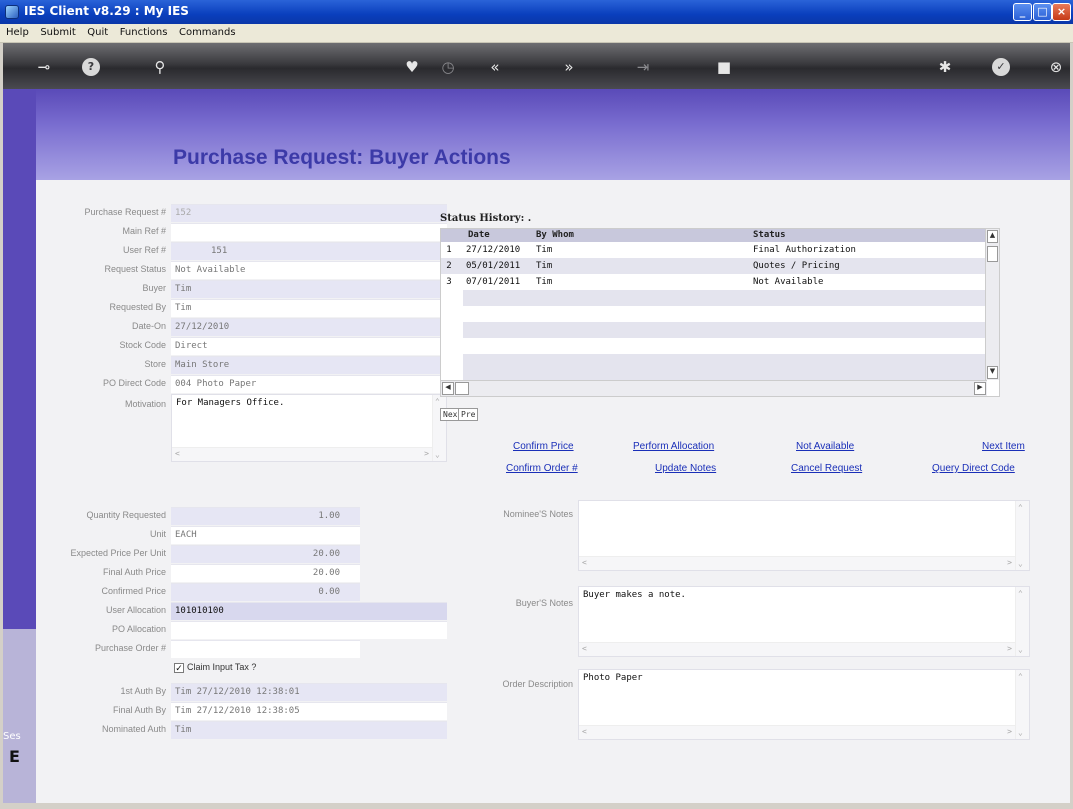 The image size is (1073, 809). What do you see at coordinates (265, 516) in the screenshot?
I see `quantity-requested-field: 1.00` at bounding box center [265, 516].